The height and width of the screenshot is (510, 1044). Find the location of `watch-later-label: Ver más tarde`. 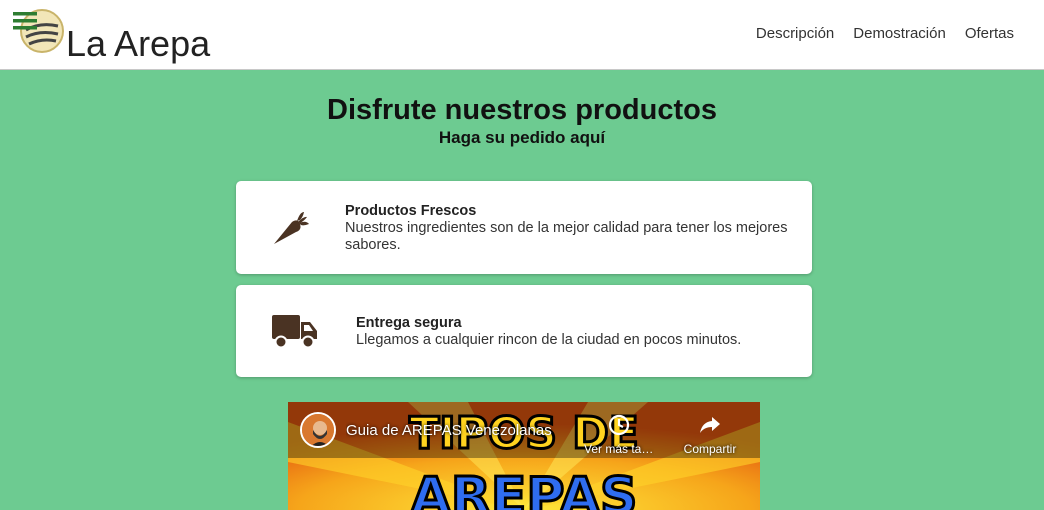

watch-later-label: Ver más tarde is located at coordinates (619, 449).